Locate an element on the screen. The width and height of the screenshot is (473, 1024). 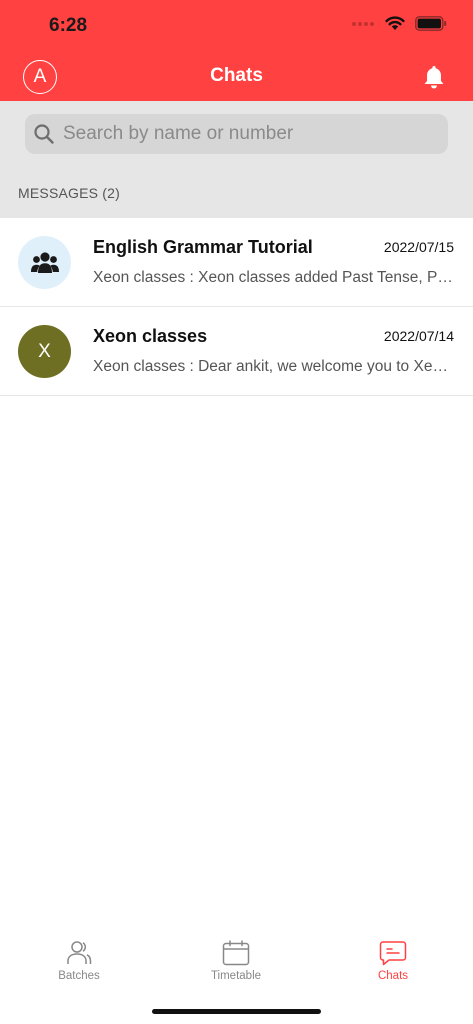
chat-avatar: X is located at coordinates (44, 351).